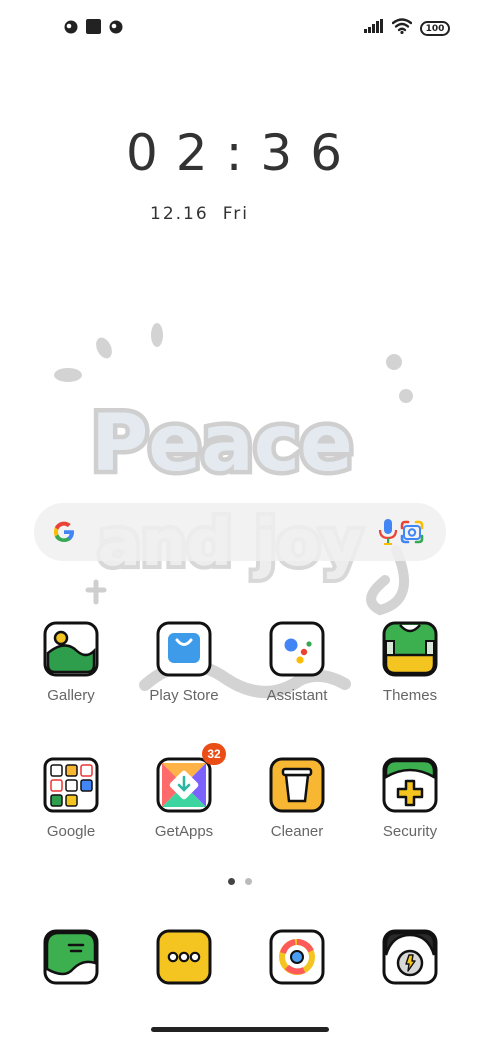 Image resolution: width=480 pixels, height=1040 pixels. Describe the element at coordinates (297, 695) in the screenshot. I see `app-label: Assistant` at that location.